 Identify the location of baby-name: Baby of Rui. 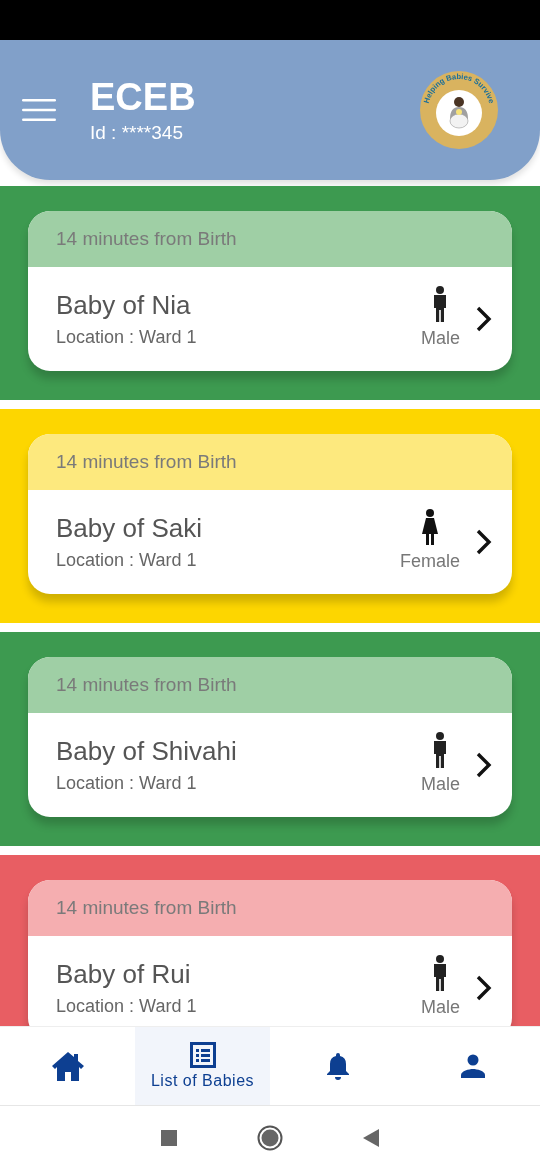
(124, 974).